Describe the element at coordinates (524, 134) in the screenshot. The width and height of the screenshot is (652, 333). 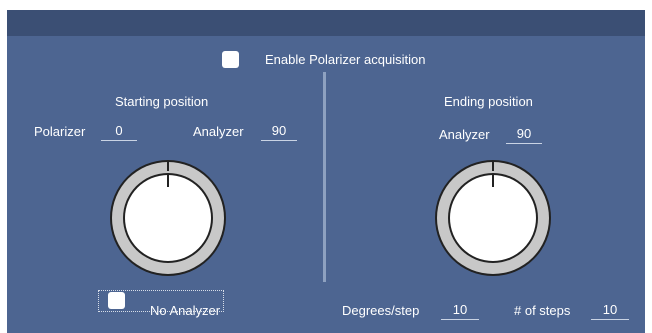
I see `end-analyzer-input: 90` at that location.